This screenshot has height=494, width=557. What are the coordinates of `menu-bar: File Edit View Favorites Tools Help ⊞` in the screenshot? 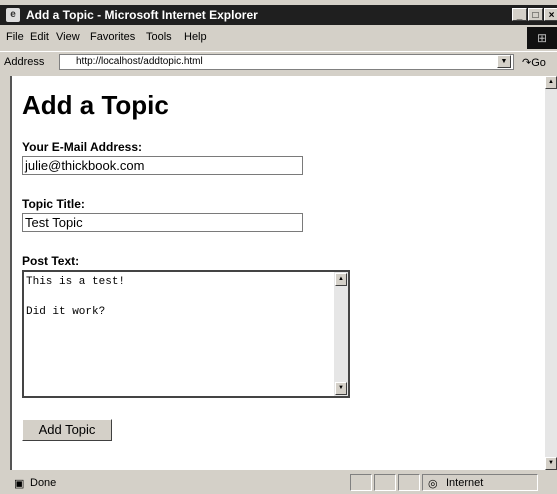 It's located at (278, 38).